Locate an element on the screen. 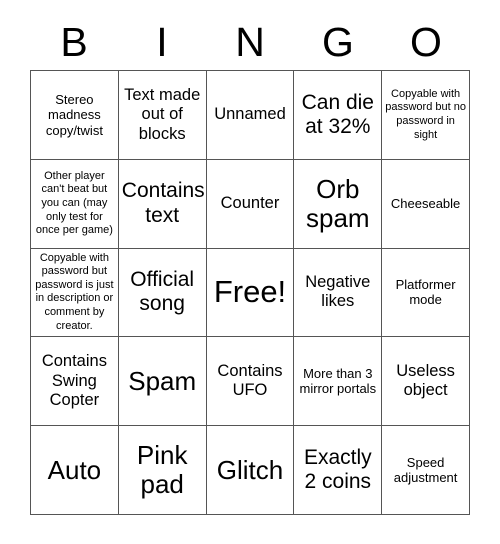 Image resolution: width=500 pixels, height=544 pixels. bingo-header-letter-n: N is located at coordinates (250, 41).